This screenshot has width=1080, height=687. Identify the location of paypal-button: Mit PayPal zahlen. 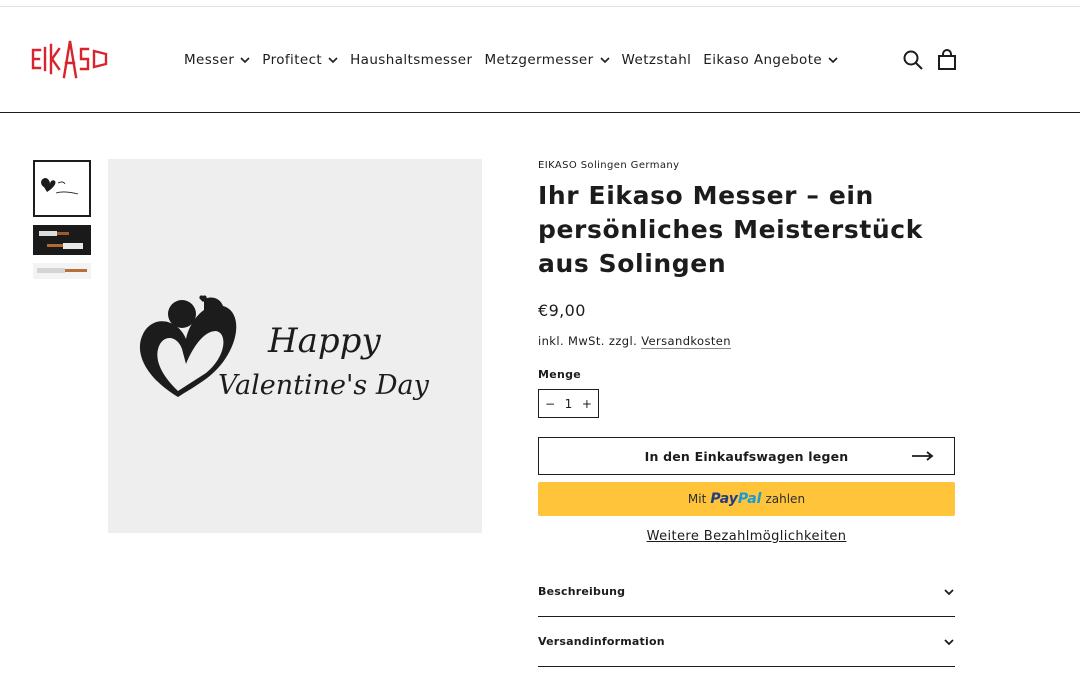
(746, 499).